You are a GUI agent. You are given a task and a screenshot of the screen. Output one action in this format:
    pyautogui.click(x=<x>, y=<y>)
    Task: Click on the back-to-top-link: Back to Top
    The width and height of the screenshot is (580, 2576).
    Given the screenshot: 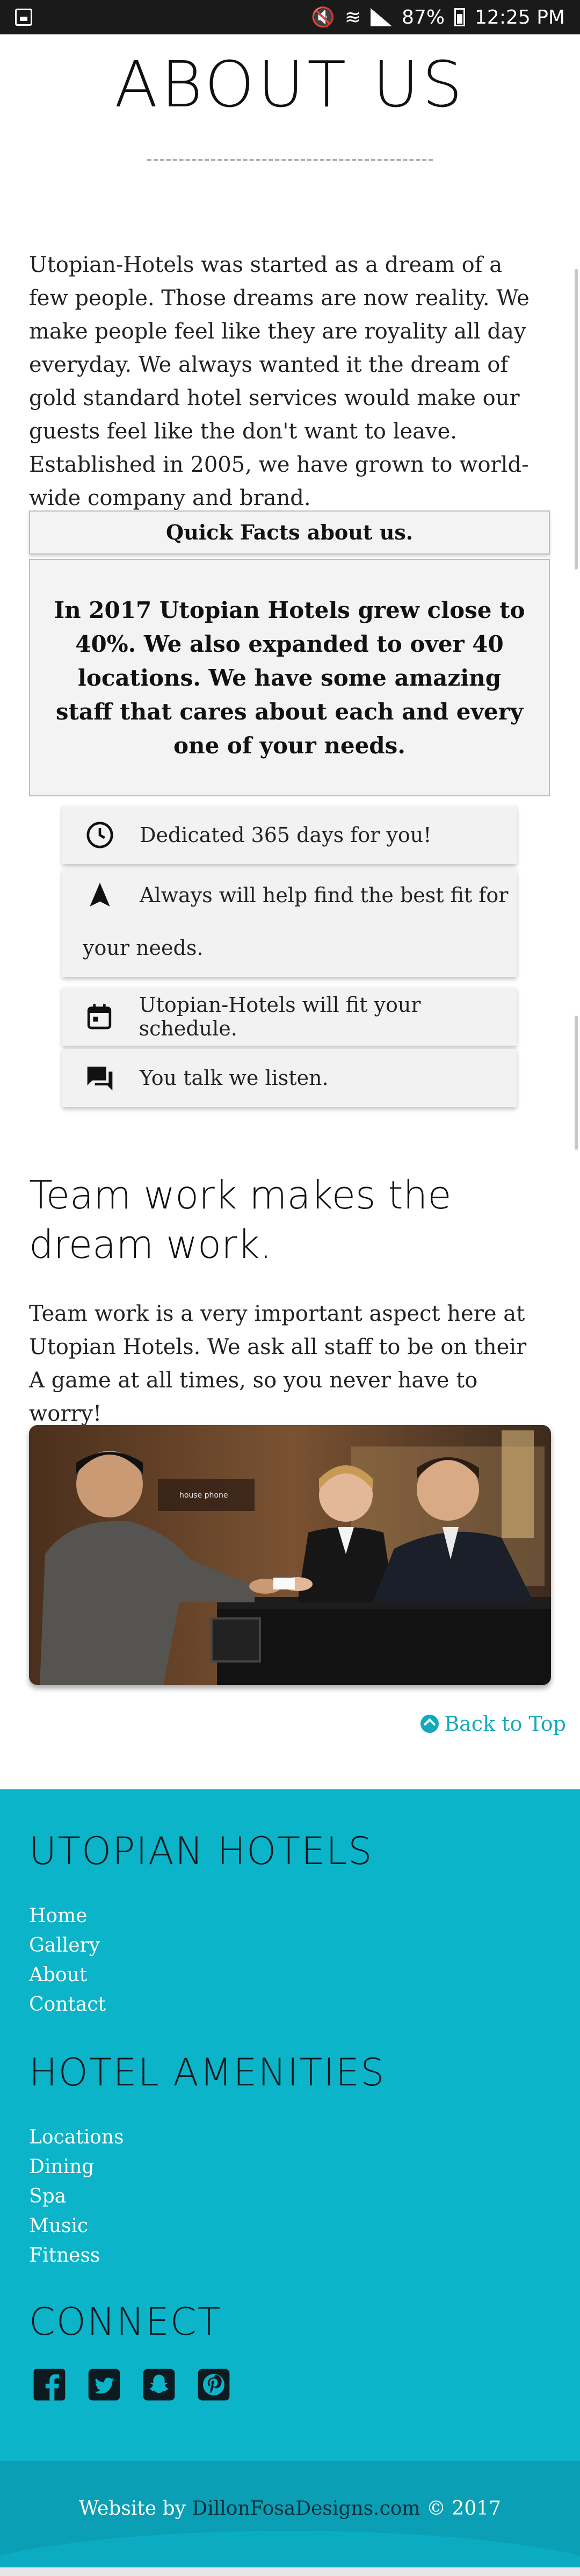 What is the action you would take?
    pyautogui.click(x=494, y=1724)
    